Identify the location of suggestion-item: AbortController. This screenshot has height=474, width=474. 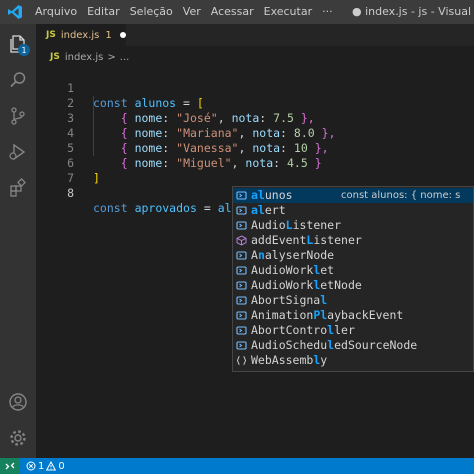
(353, 330).